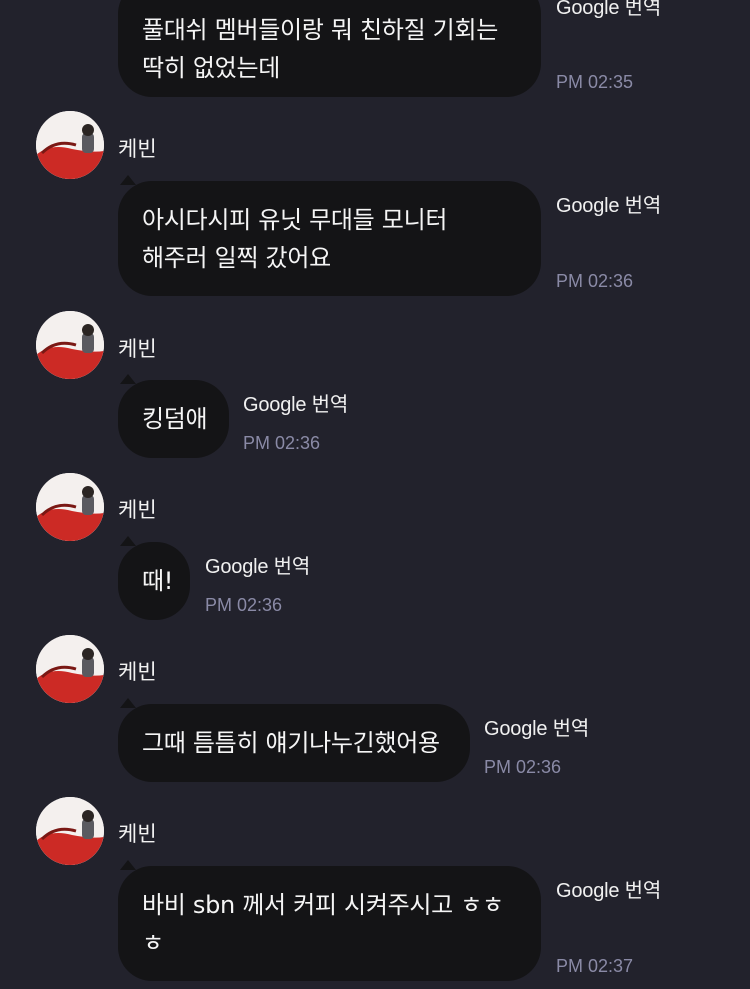  What do you see at coordinates (595, 966) in the screenshot?
I see `message-timestamp: PM 02:37` at bounding box center [595, 966].